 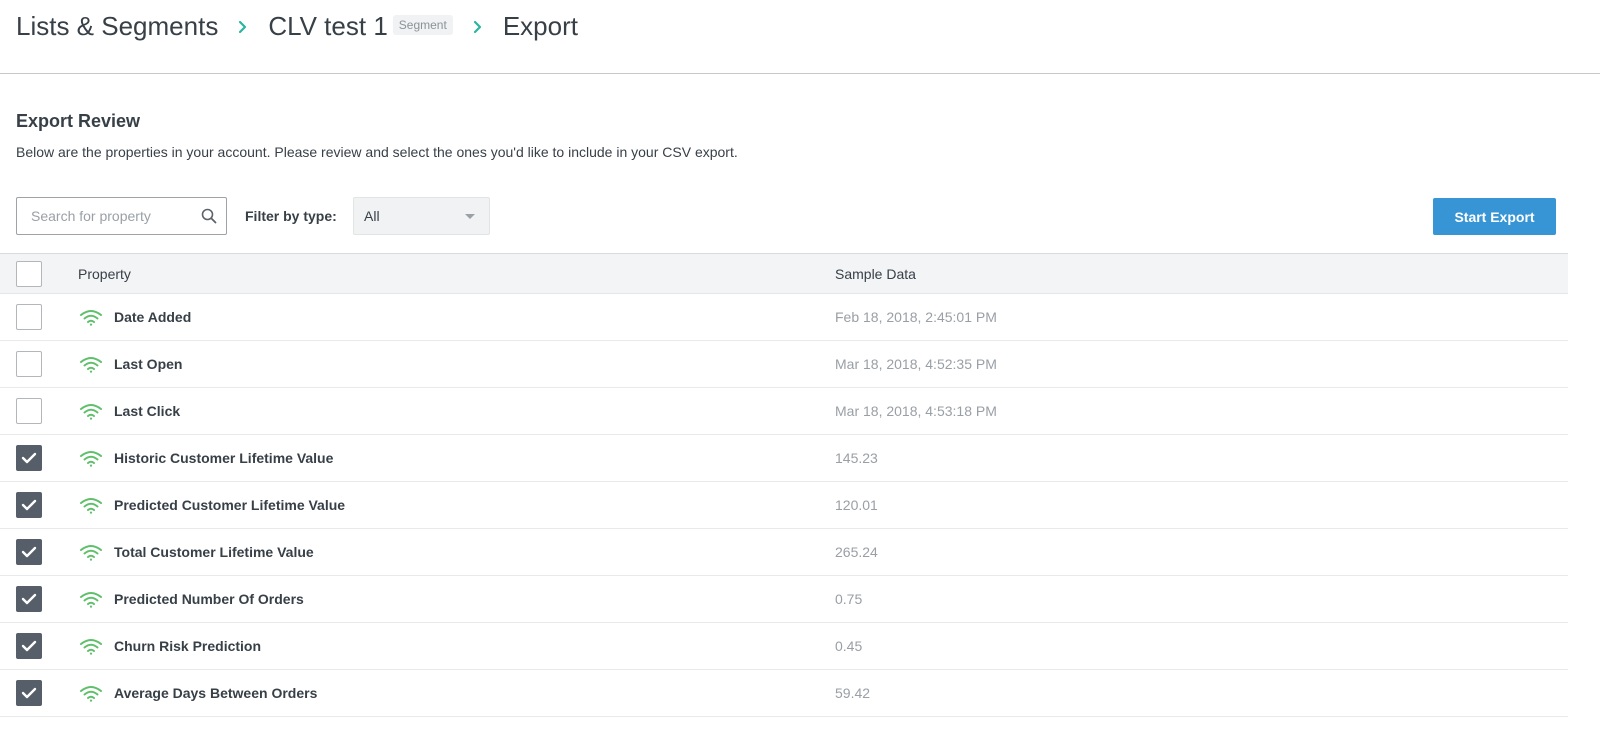 What do you see at coordinates (209, 216) in the screenshot?
I see `search-icon` at bounding box center [209, 216].